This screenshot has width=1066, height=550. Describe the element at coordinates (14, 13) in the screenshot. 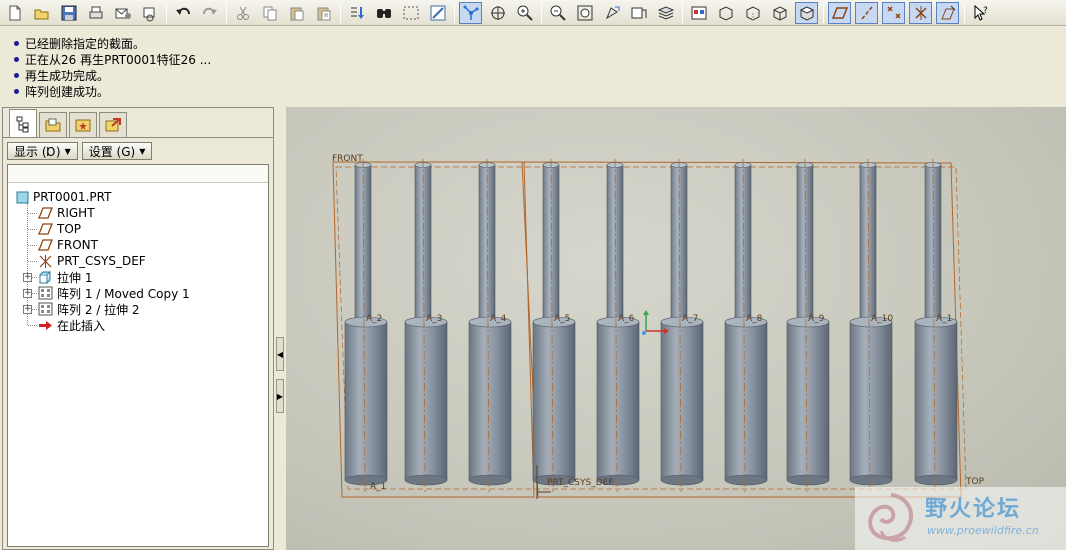

I see `new-button` at that location.